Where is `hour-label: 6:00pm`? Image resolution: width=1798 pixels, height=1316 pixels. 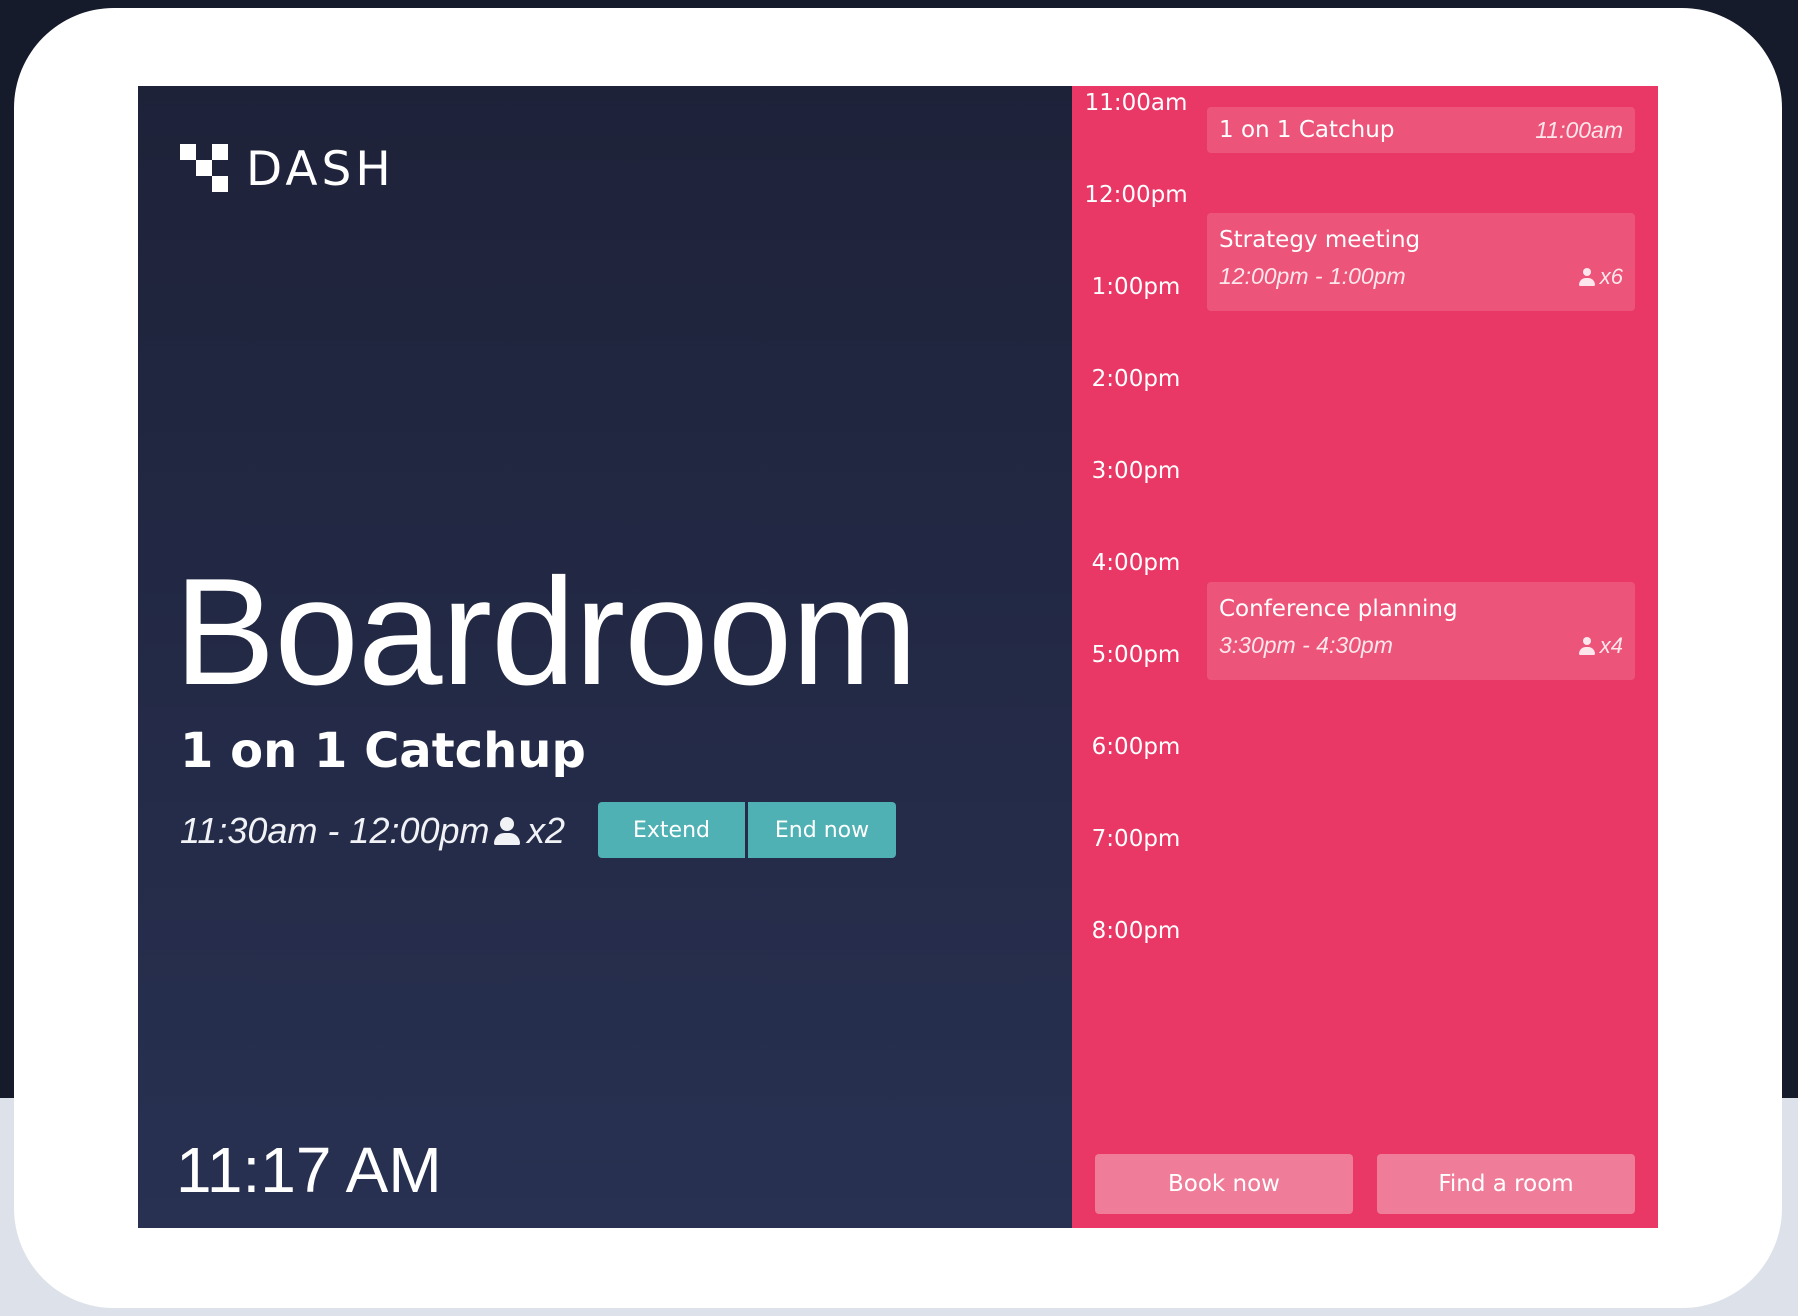 hour-label: 6:00pm is located at coordinates (1136, 747).